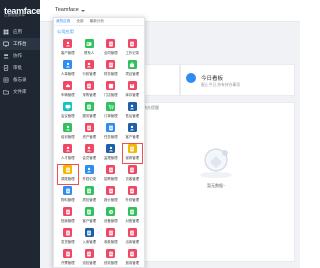 The image size is (320, 268). I want to click on app-tile: 绩效管理, so click(111, 258).